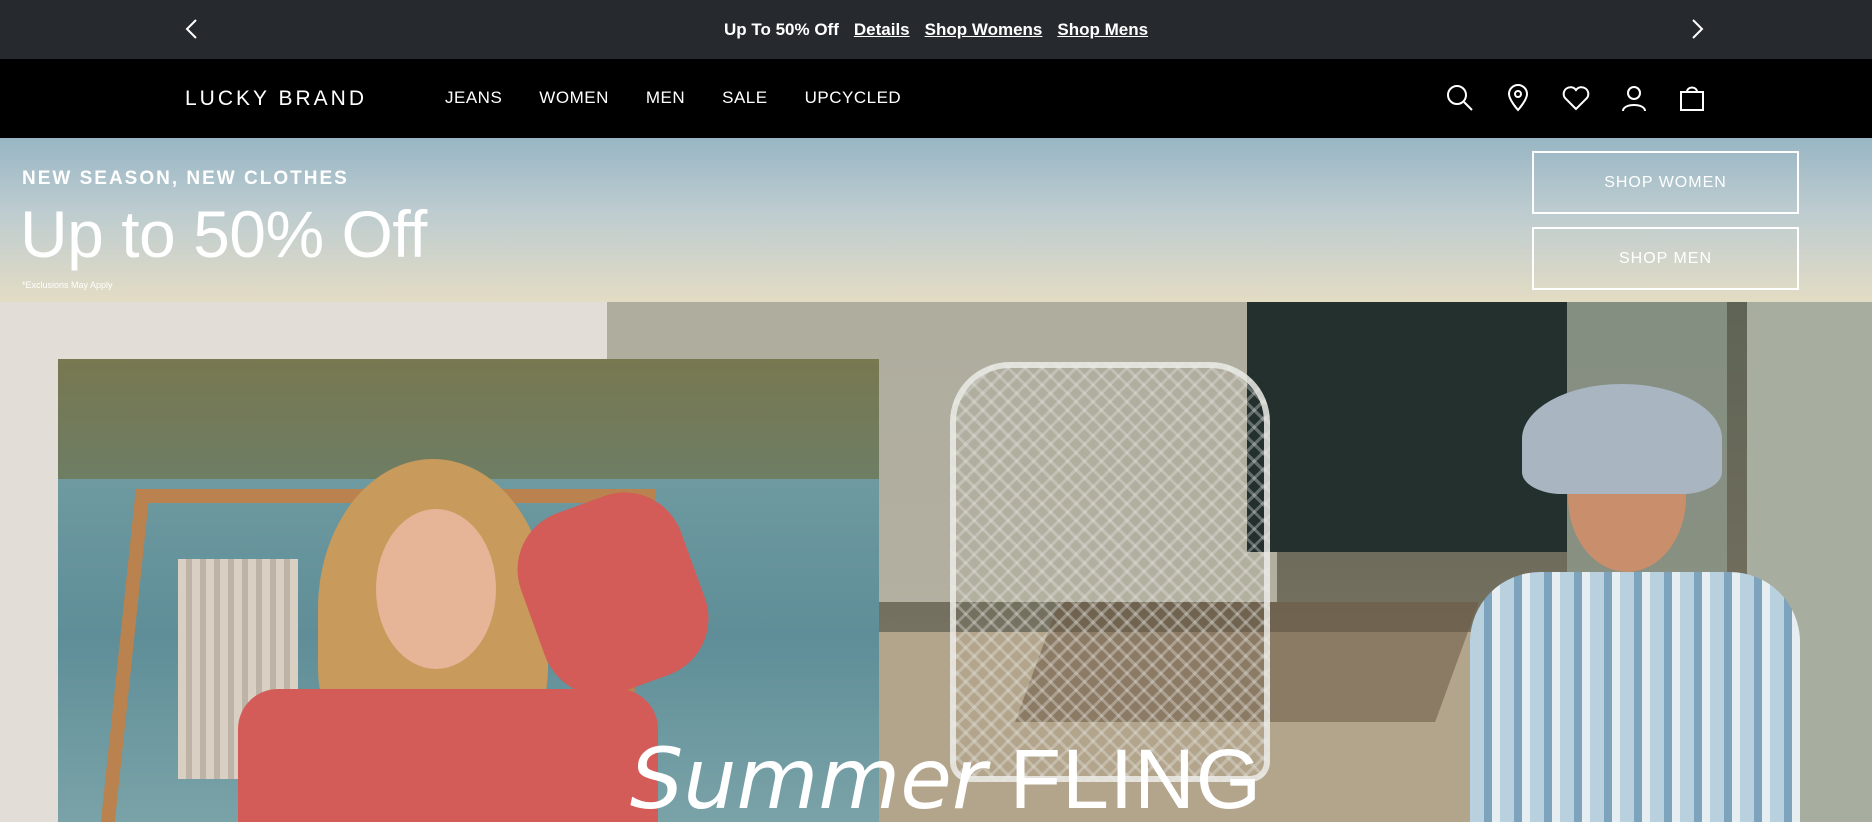  I want to click on hero-mesh-chair-image, so click(1110, 572).